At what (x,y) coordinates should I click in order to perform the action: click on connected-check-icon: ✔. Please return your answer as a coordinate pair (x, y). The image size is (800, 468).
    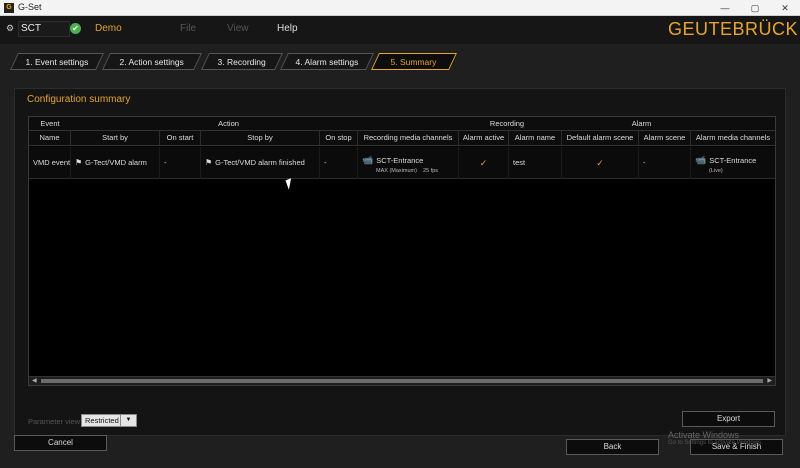
    Looking at the image, I should click on (75, 28).